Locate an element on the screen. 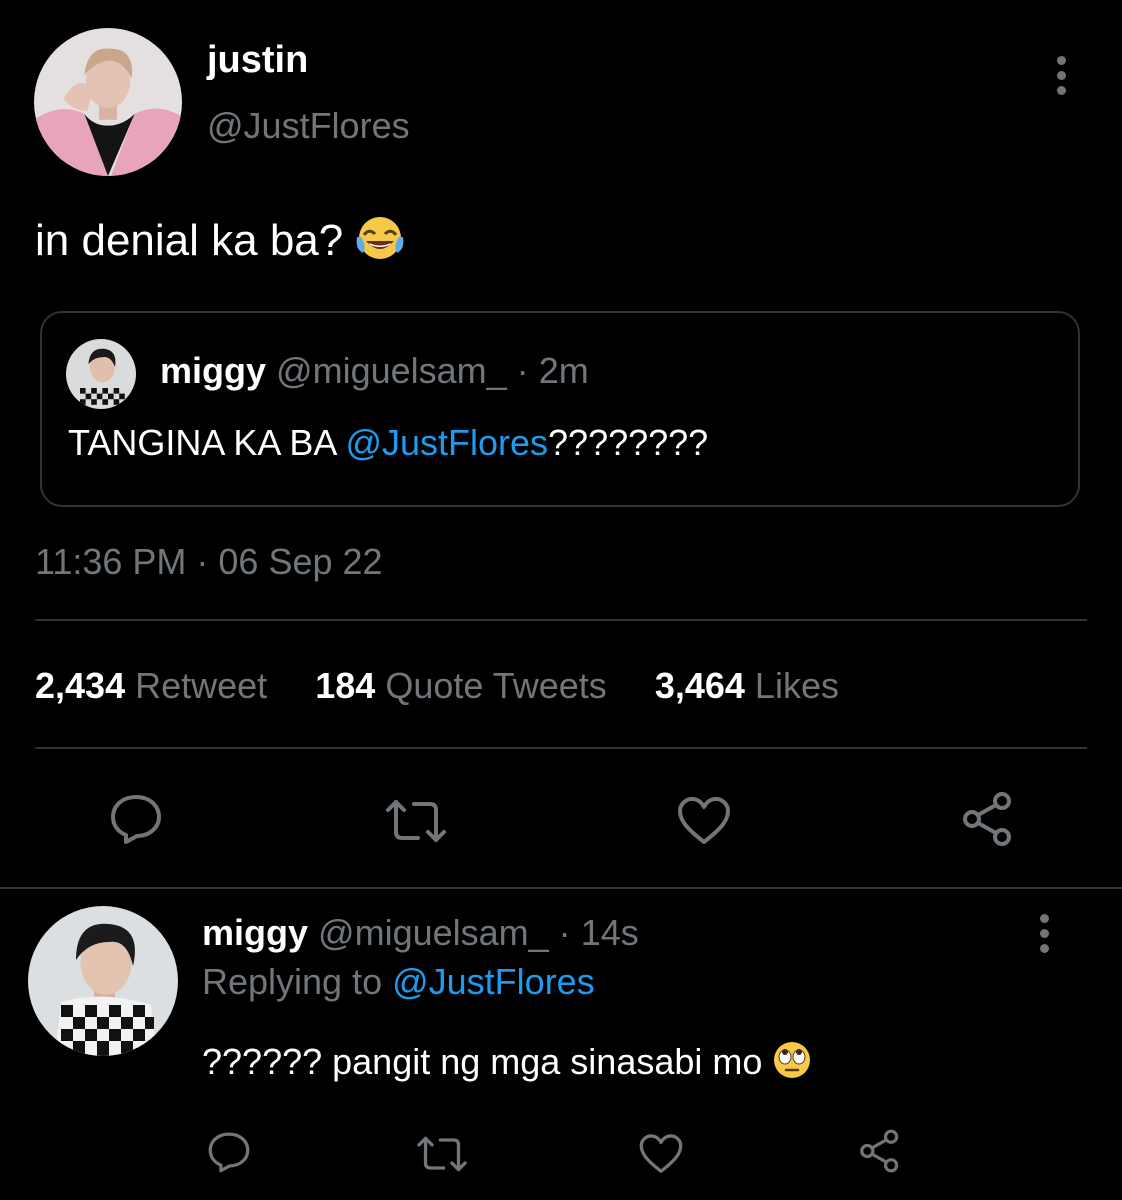  miggy-quote-avatar is located at coordinates (101, 374).